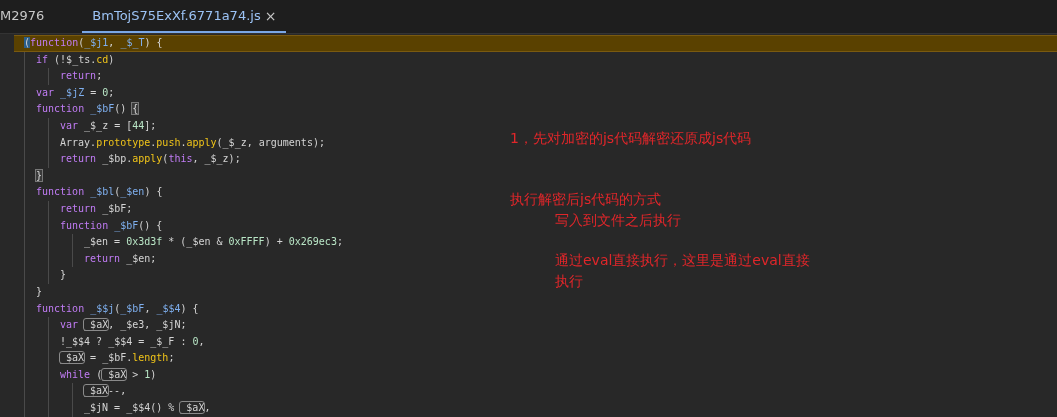 The width and height of the screenshot is (1057, 417). What do you see at coordinates (99, 192) in the screenshot?
I see `code-line: function _$bl(_$en) {` at bounding box center [99, 192].